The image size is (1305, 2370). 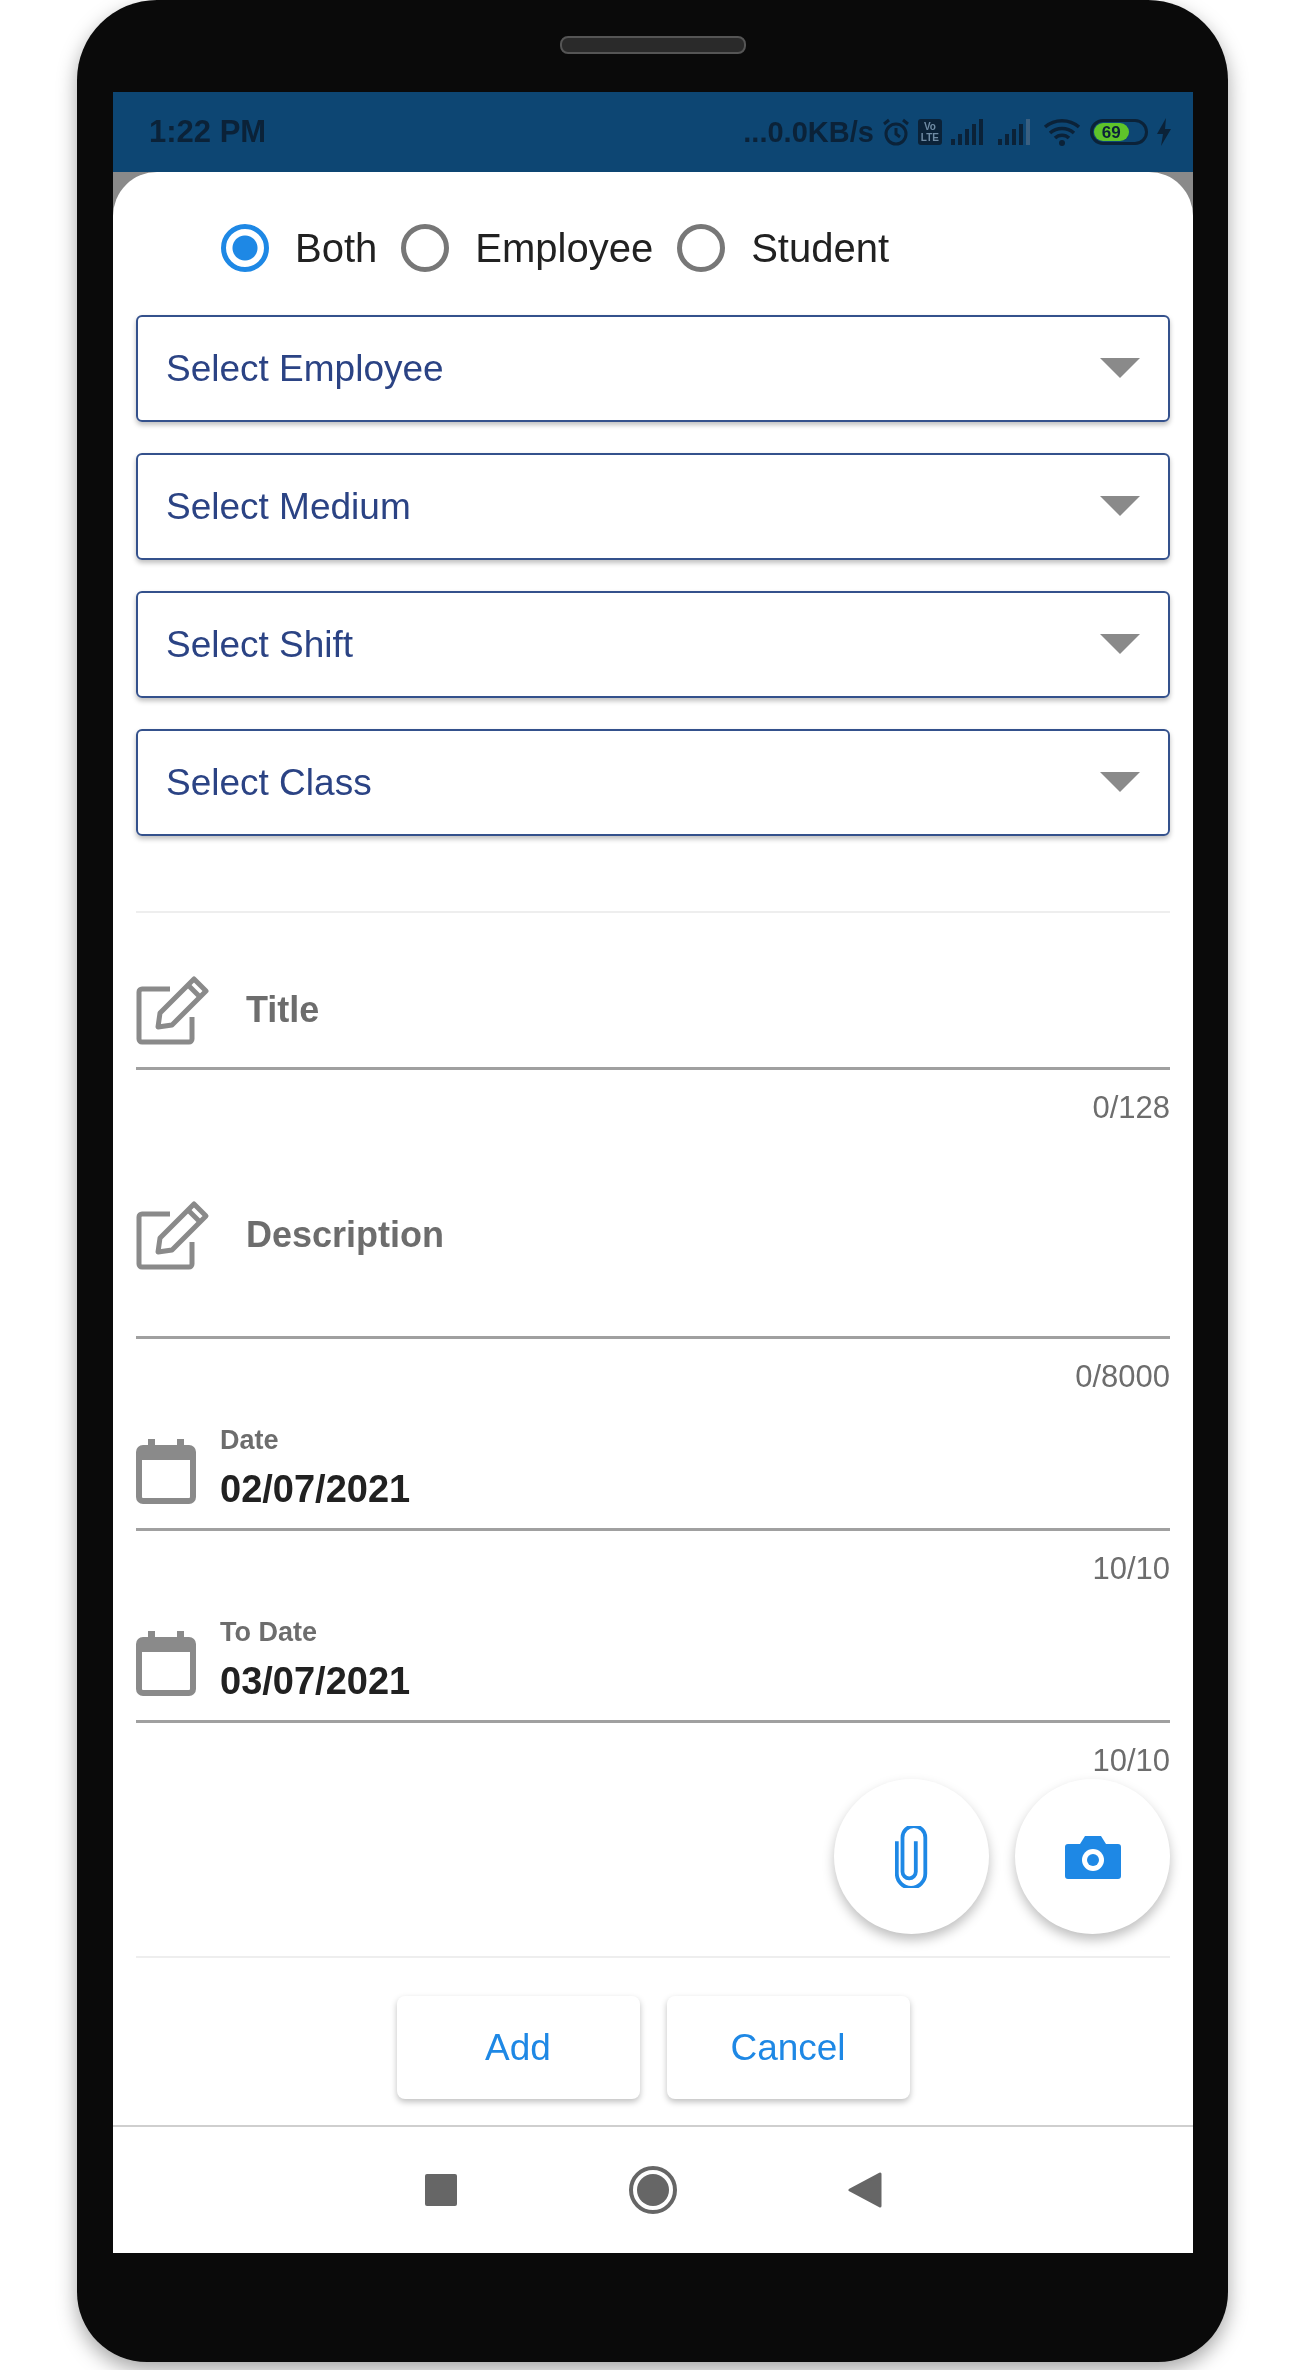 I want to click on edit-icon, so click(x=174, y=1010).